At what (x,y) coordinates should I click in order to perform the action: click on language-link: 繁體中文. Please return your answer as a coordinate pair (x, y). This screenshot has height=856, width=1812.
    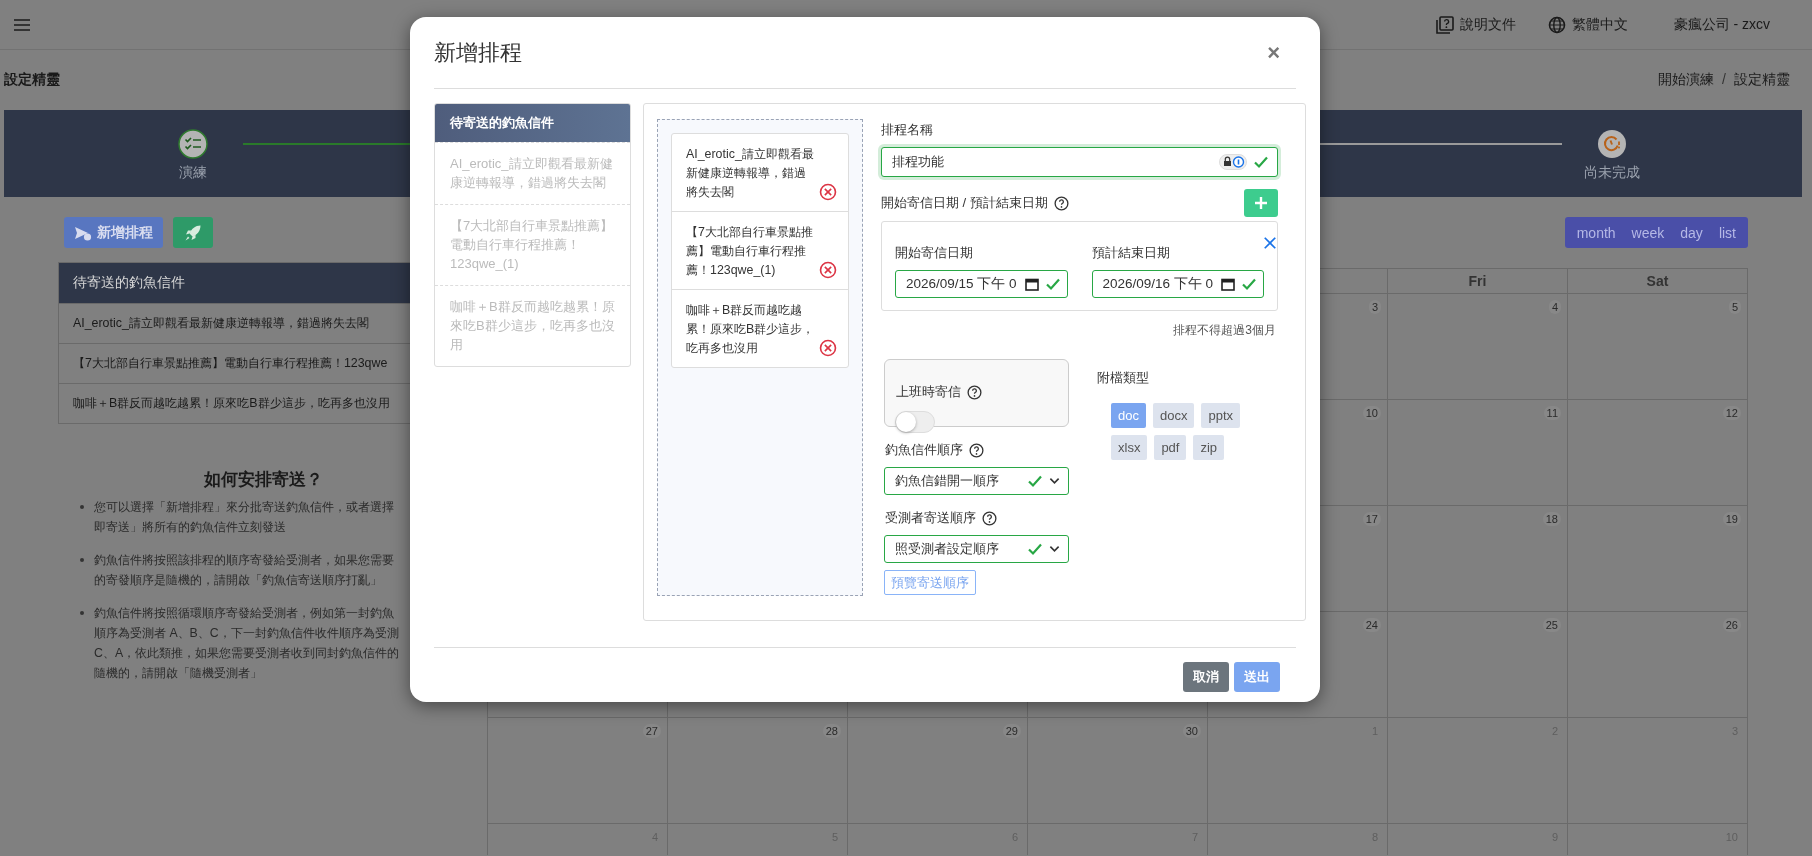
    Looking at the image, I should click on (1587, 24).